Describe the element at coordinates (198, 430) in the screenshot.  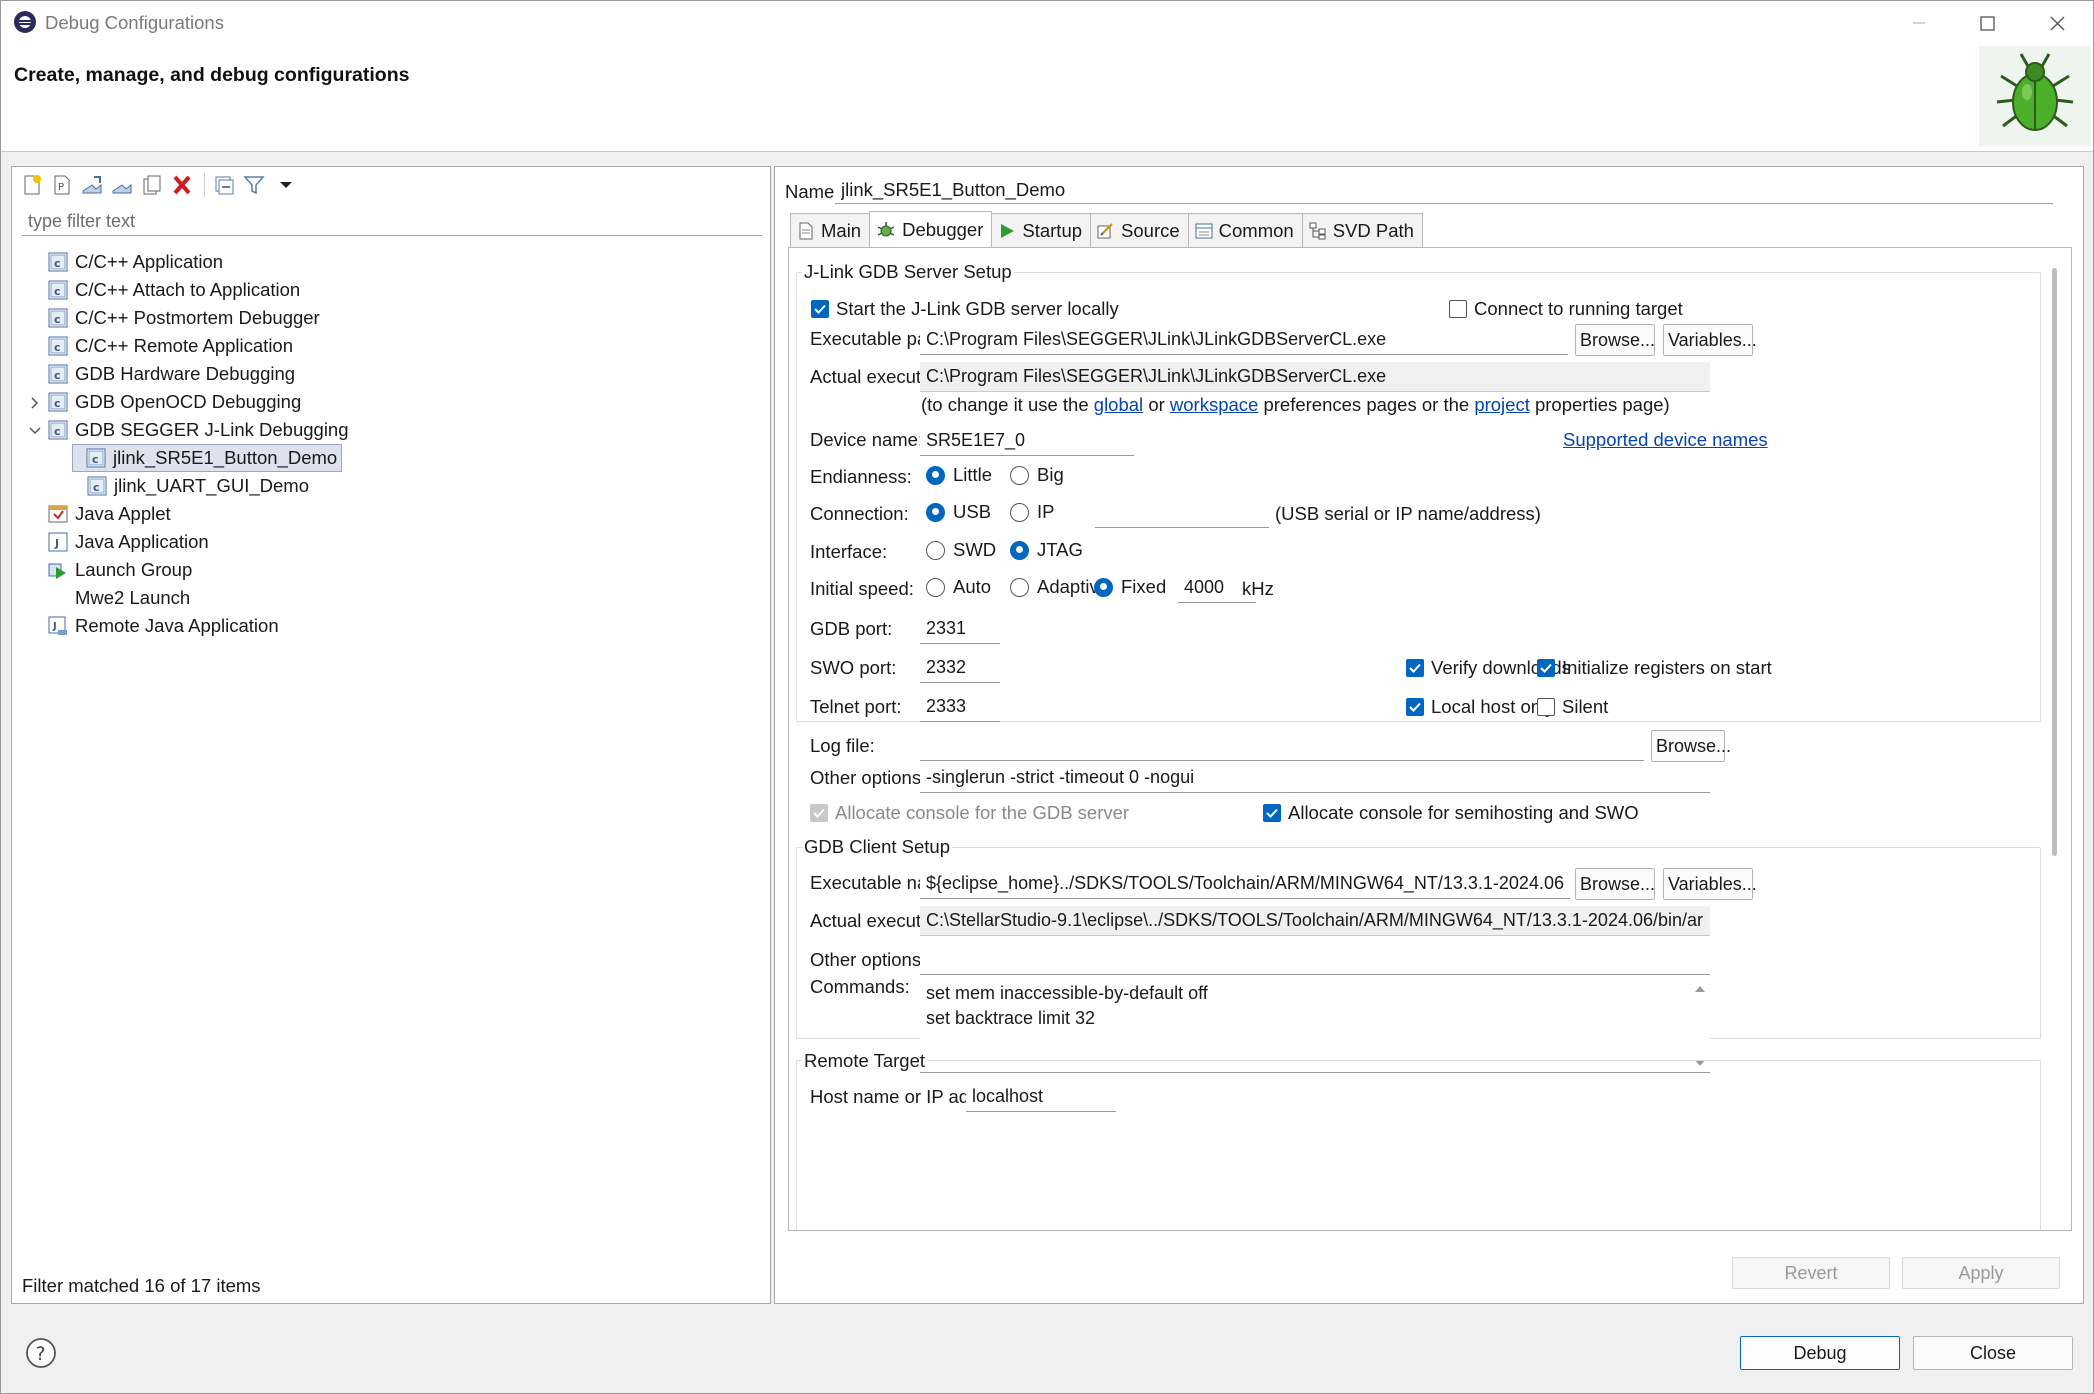
I see `tree-item-gdb-segger-jlink: c GDB SEGGER J-Link Debugging` at that location.